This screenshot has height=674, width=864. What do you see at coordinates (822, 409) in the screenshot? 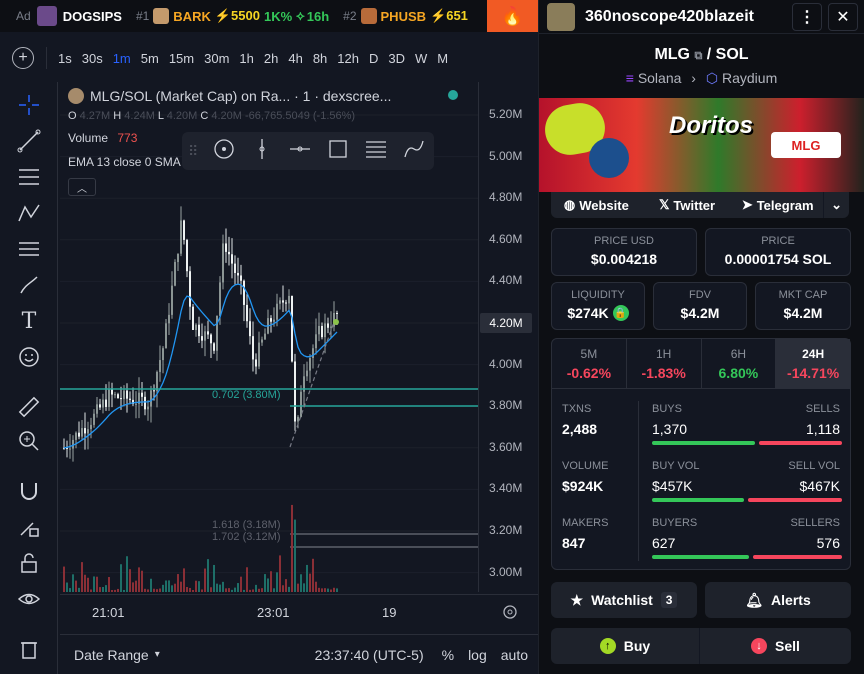
I see `sells-label: SELLS` at bounding box center [822, 409].